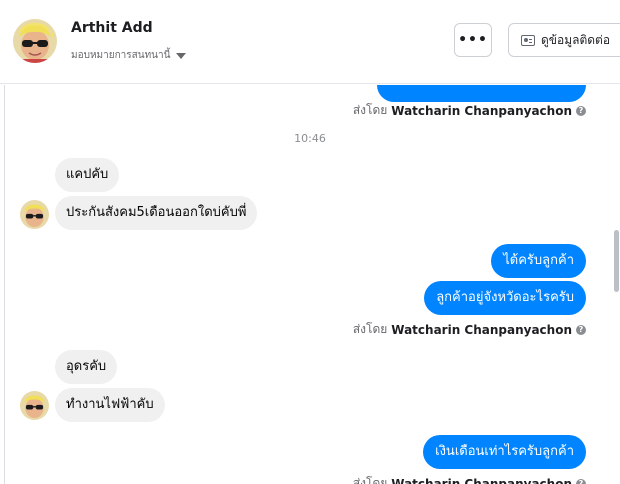  Describe the element at coordinates (86, 367) in the screenshot. I see `incoming-message: อุดรคับ` at that location.